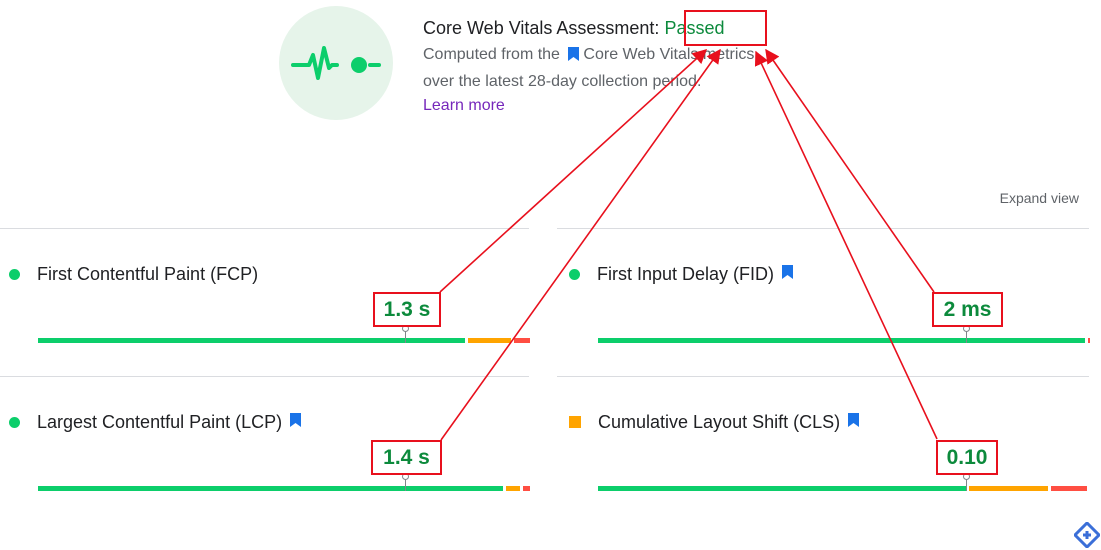 This screenshot has height=550, width=1101. What do you see at coordinates (1086, 535) in the screenshot?
I see `toptal-logo-icon` at bounding box center [1086, 535].